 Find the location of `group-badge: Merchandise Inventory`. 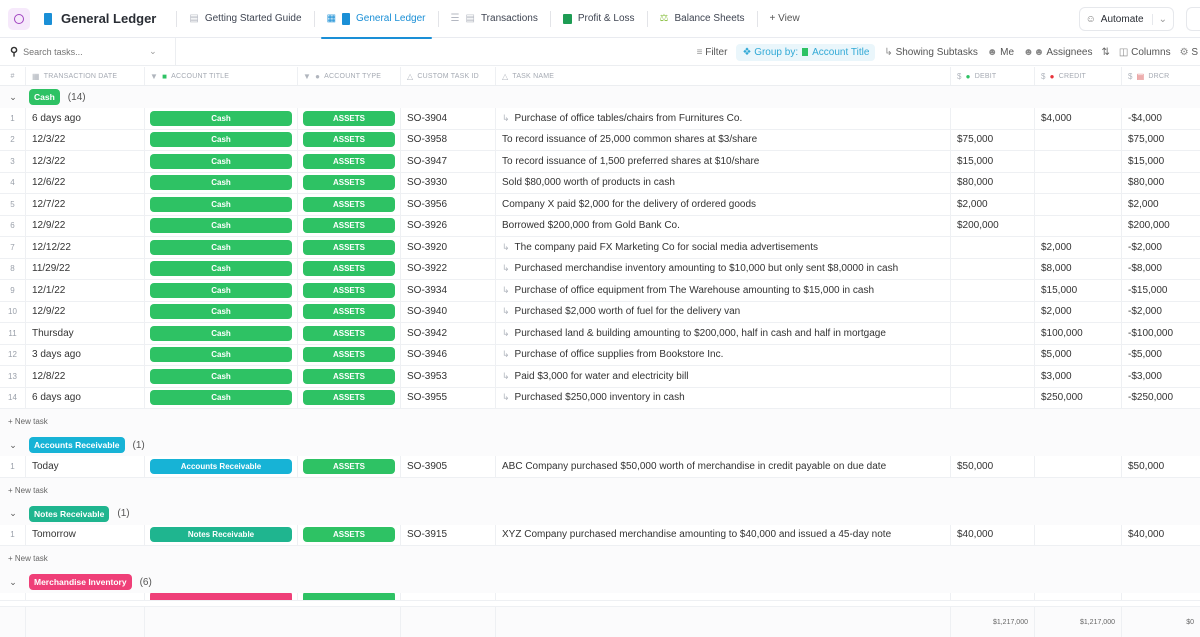

group-badge: Merchandise Inventory is located at coordinates (80, 582).